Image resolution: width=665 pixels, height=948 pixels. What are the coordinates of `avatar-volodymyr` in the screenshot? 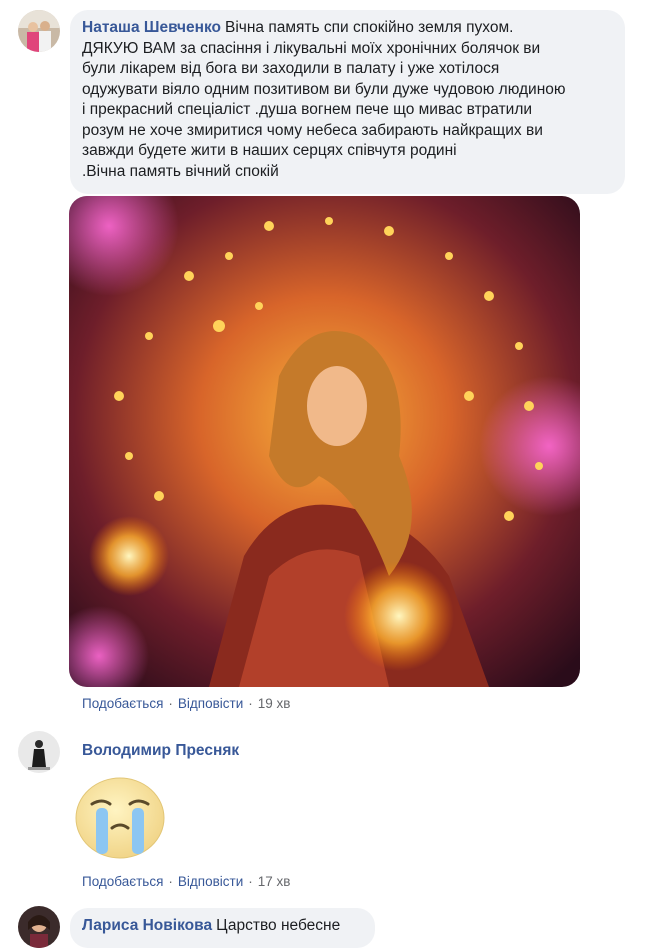 It's located at (39, 752).